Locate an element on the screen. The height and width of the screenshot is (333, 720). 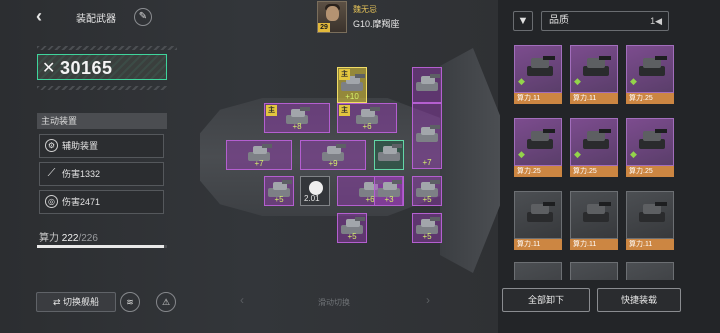
quality-sort-select: 品质 1◀ is located at coordinates (605, 21).